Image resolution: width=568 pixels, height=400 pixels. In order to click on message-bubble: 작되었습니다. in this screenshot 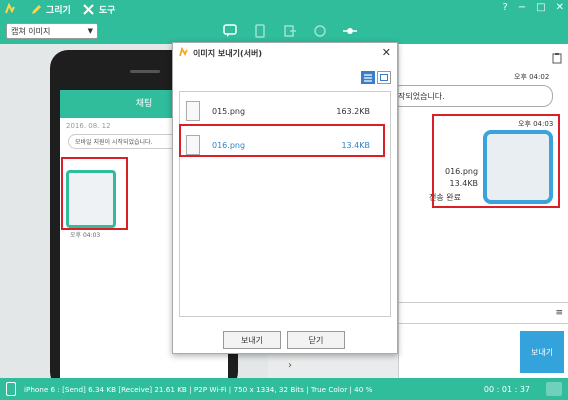, I will do `click(472, 96)`.